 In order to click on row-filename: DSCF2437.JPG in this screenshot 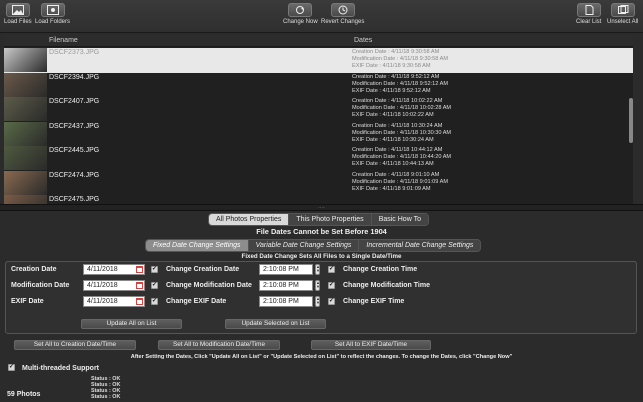, I will do `click(74, 126)`.